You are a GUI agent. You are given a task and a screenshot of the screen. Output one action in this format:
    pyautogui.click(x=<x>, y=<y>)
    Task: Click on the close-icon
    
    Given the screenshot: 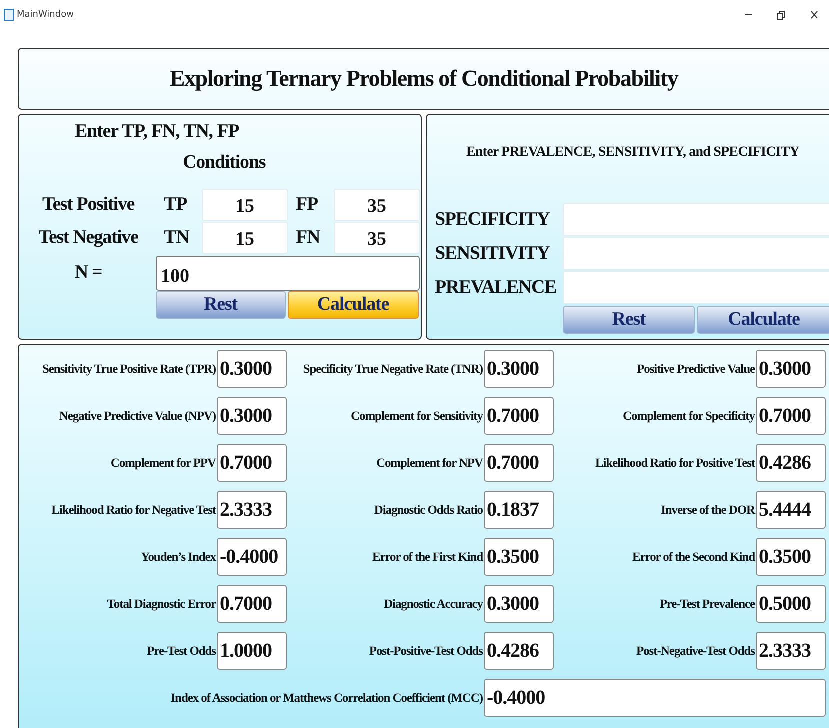 What is the action you would take?
    pyautogui.click(x=814, y=15)
    